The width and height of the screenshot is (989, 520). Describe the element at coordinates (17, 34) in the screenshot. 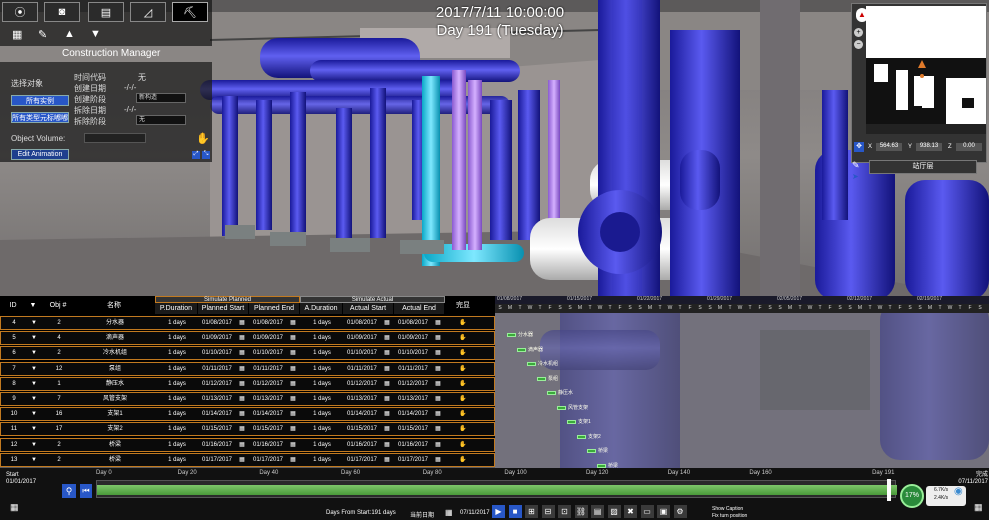

I see `schedule-icon: ▦` at that location.